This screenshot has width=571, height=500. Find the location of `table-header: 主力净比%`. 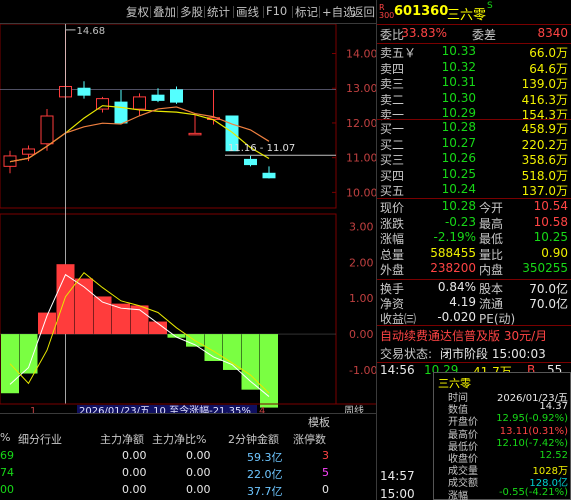

table-header: 主力净比% is located at coordinates (179, 439).